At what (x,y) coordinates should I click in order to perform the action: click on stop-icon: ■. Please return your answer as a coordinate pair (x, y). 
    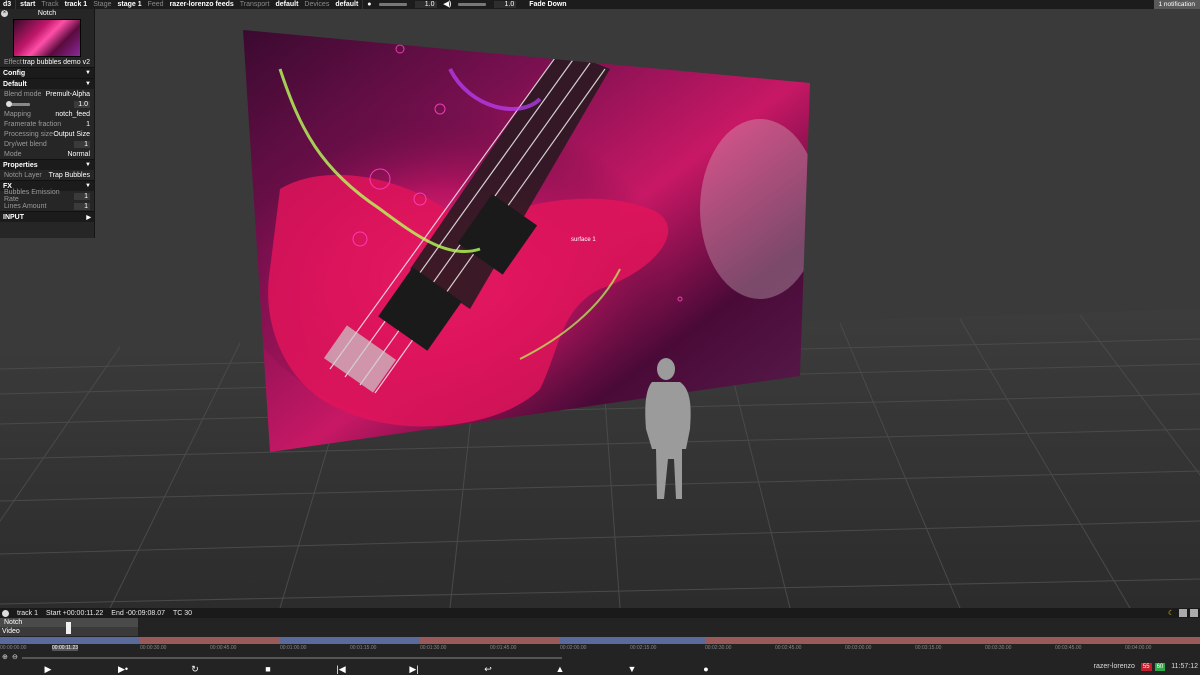
    Looking at the image, I should click on (268, 669).